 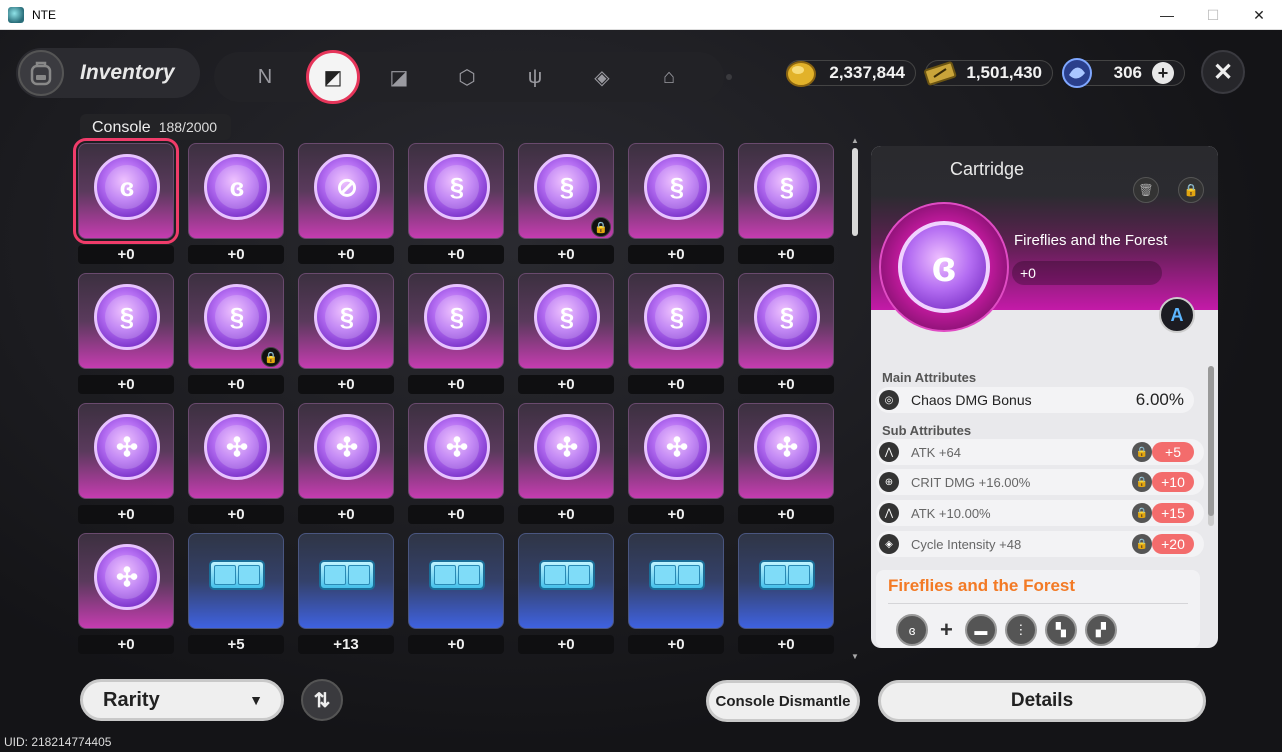 I want to click on set-piece-icon: ▬, so click(x=980, y=630).